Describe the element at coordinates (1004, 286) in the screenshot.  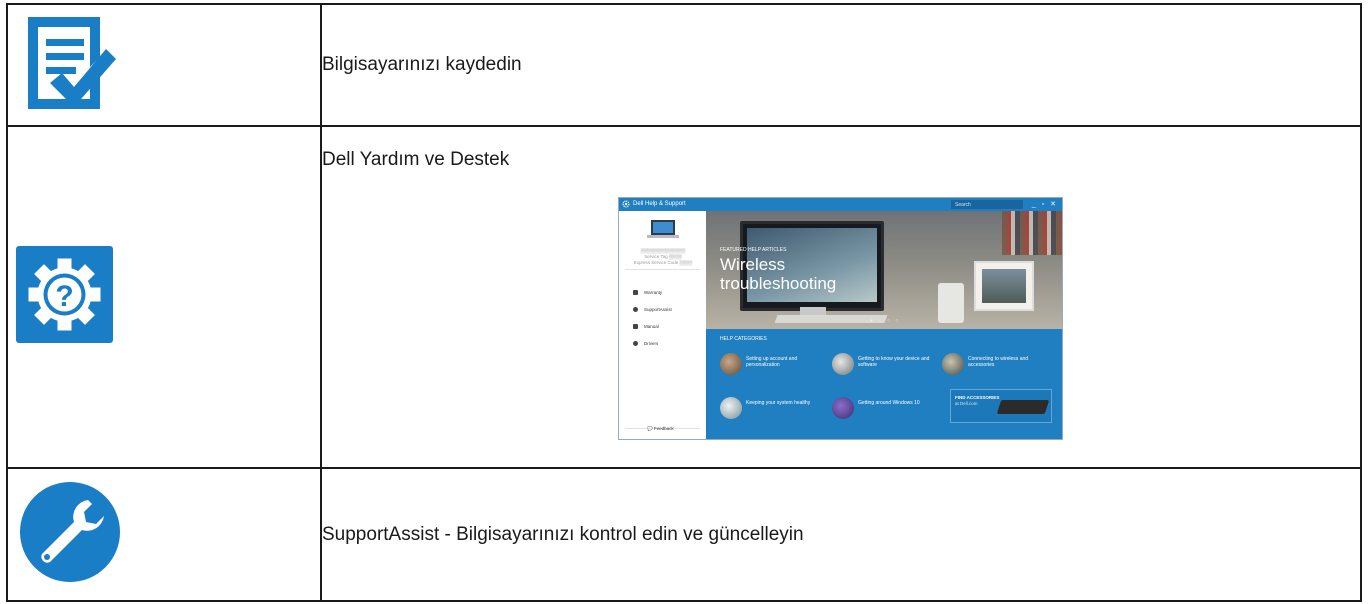
I see `photo-frame-image` at that location.